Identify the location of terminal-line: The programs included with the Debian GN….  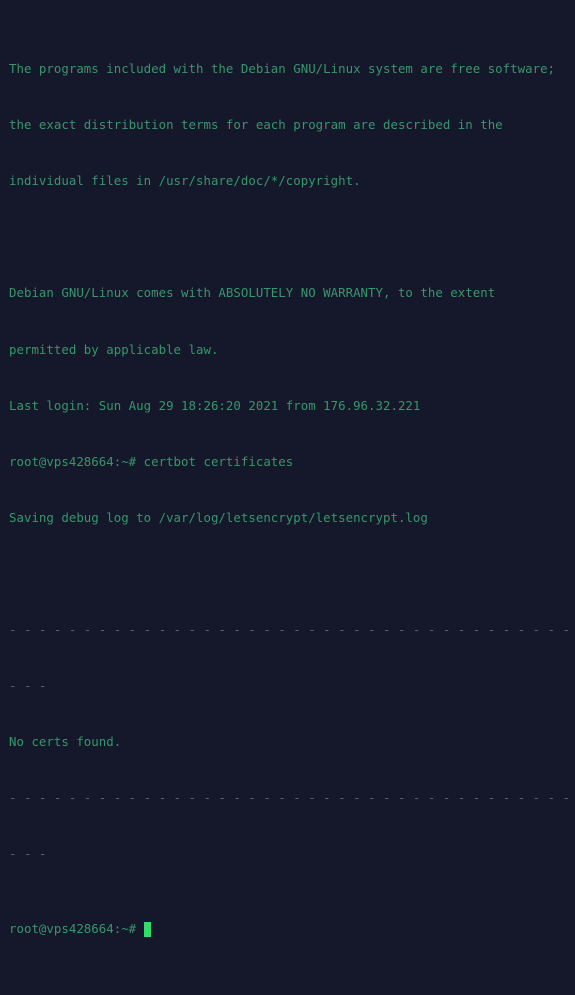
(282, 69).